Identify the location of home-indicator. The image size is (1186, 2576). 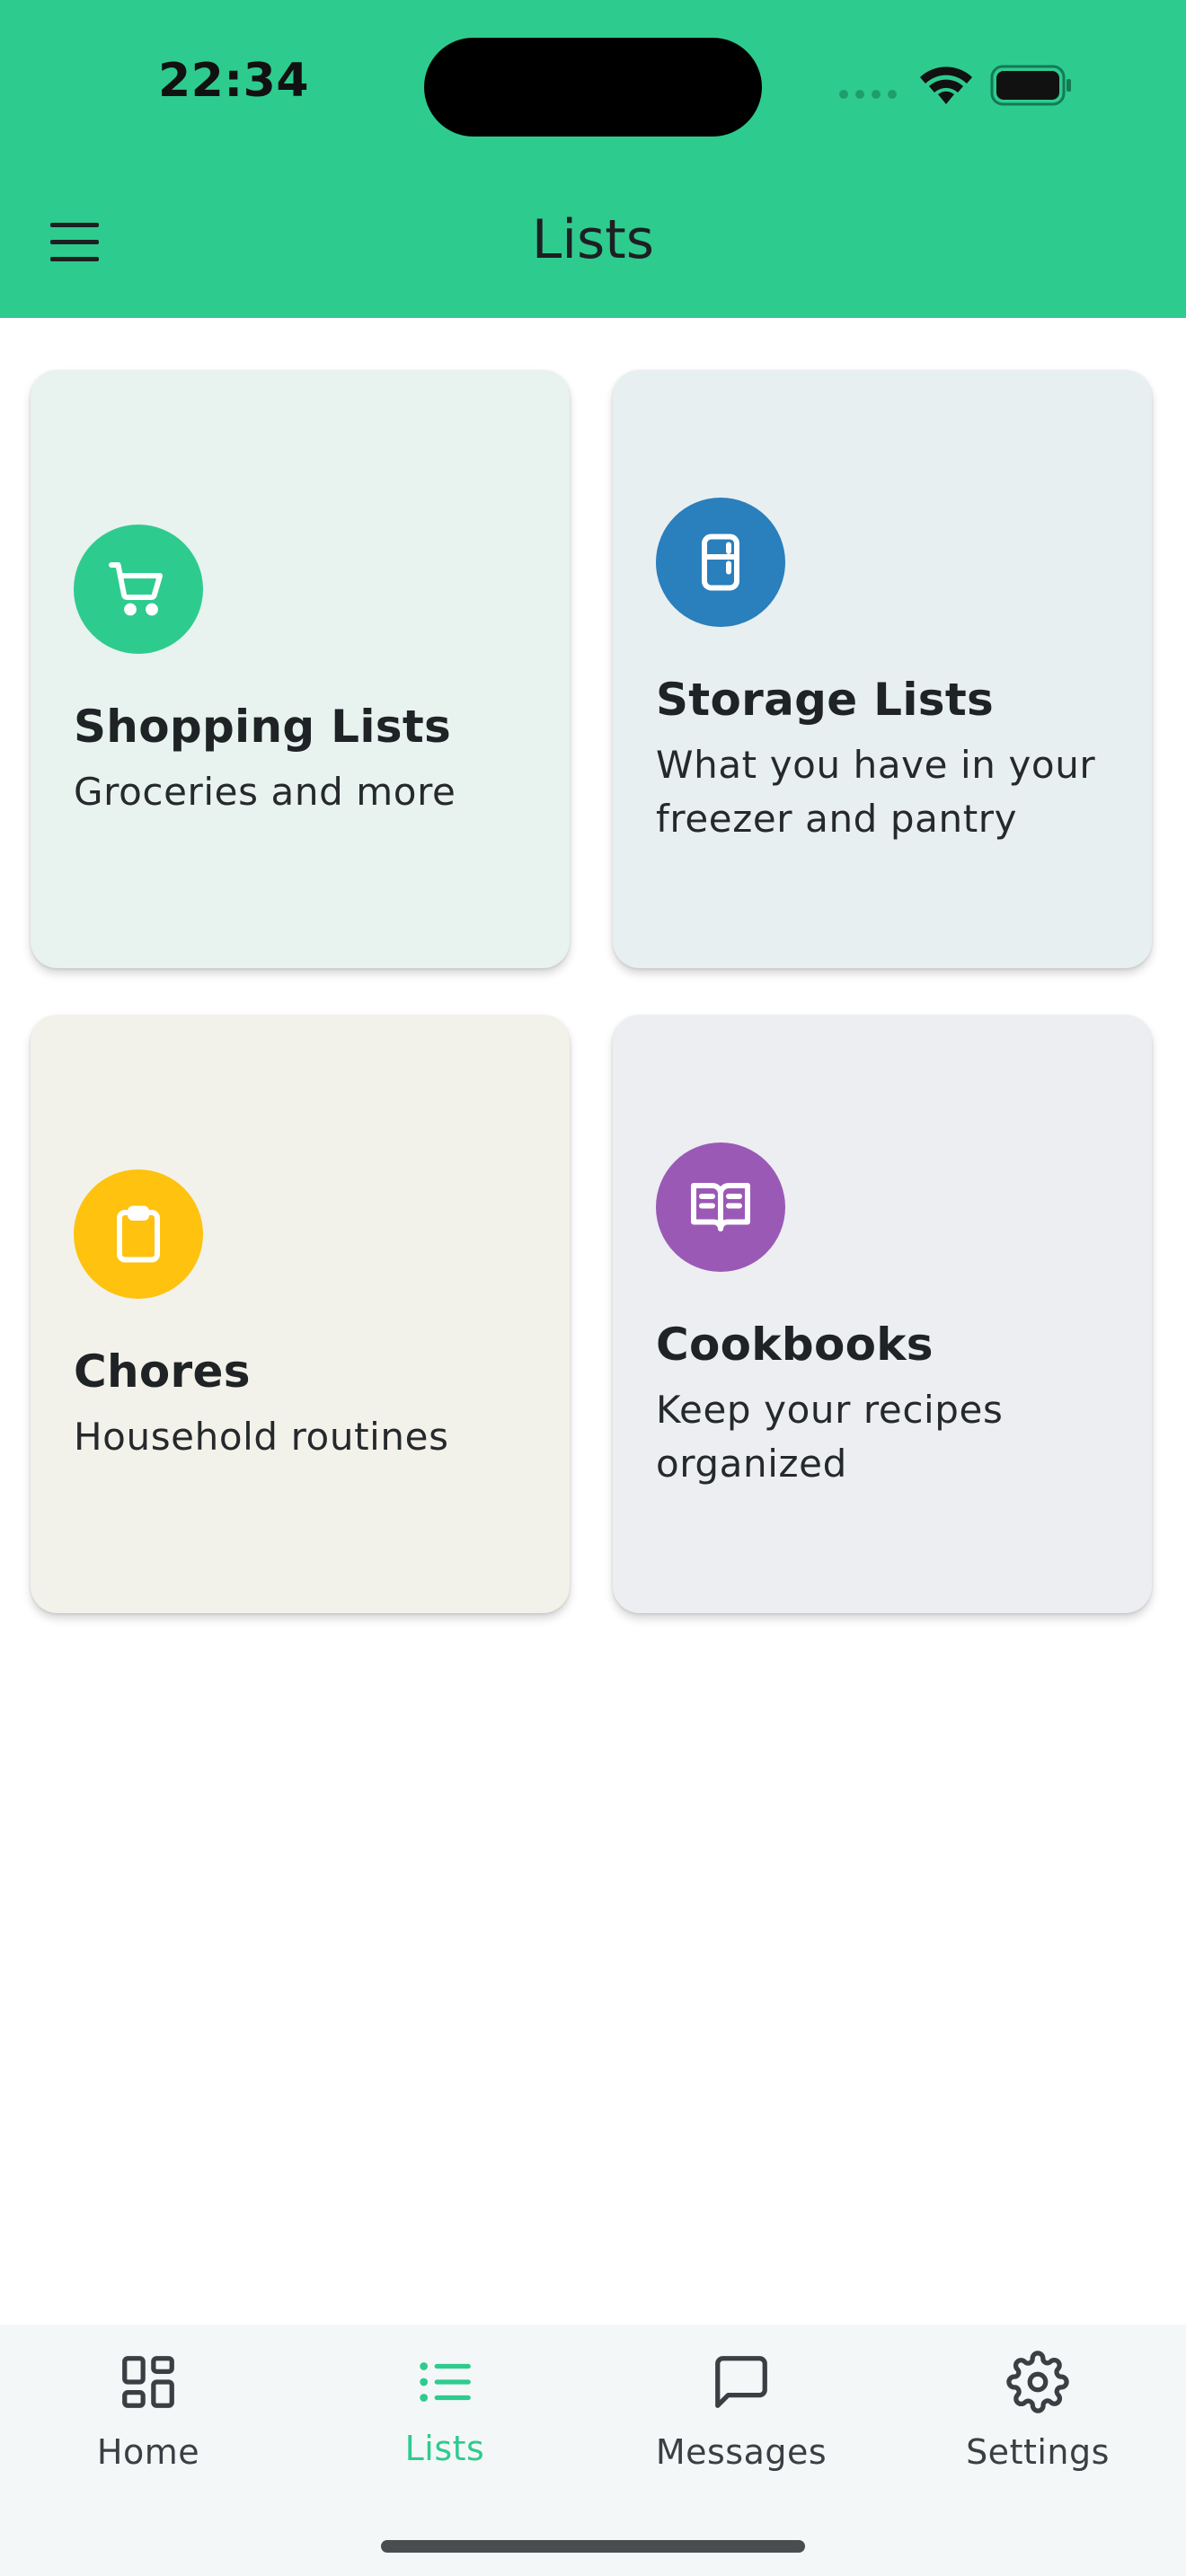
(593, 2546).